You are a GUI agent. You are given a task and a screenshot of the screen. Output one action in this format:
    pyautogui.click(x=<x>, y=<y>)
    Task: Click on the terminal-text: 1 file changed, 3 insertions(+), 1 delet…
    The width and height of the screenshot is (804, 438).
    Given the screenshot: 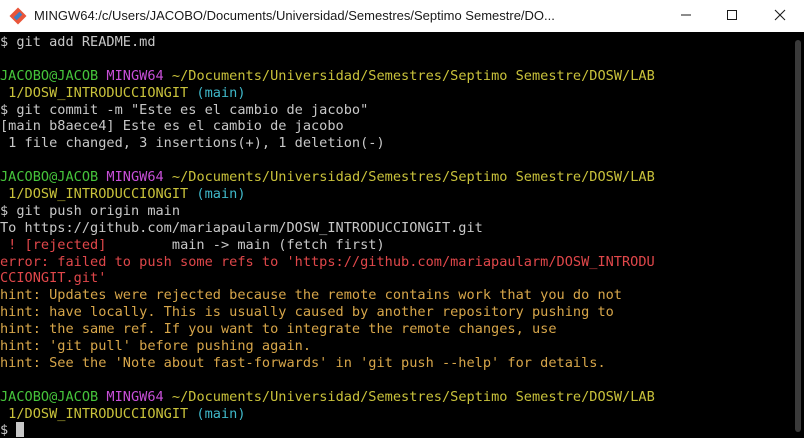 What is the action you would take?
    pyautogui.click(x=192, y=143)
    